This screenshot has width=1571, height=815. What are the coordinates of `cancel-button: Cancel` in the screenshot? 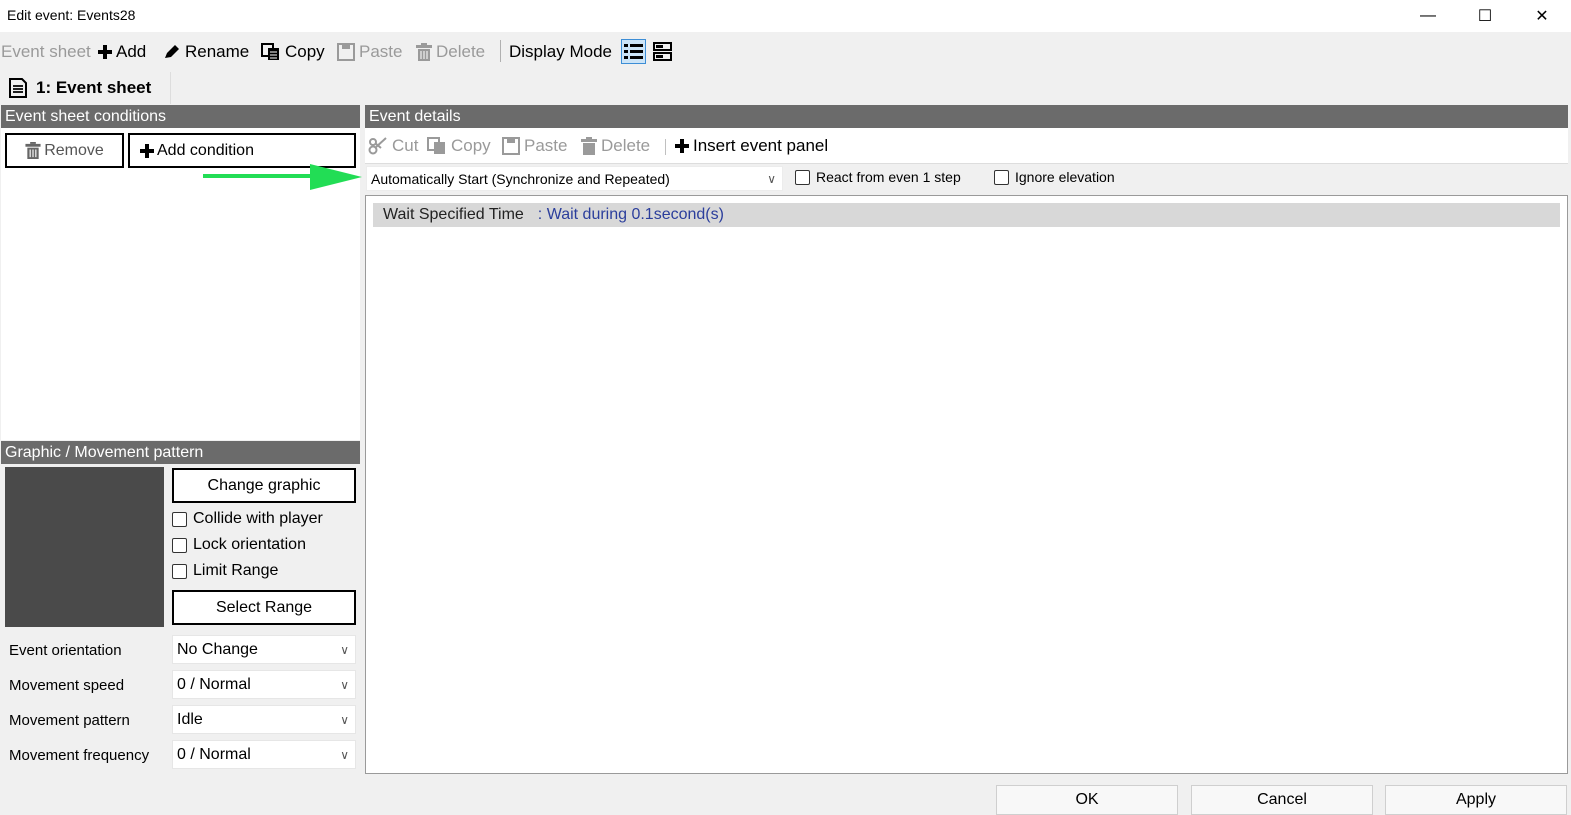 It's located at (1282, 800).